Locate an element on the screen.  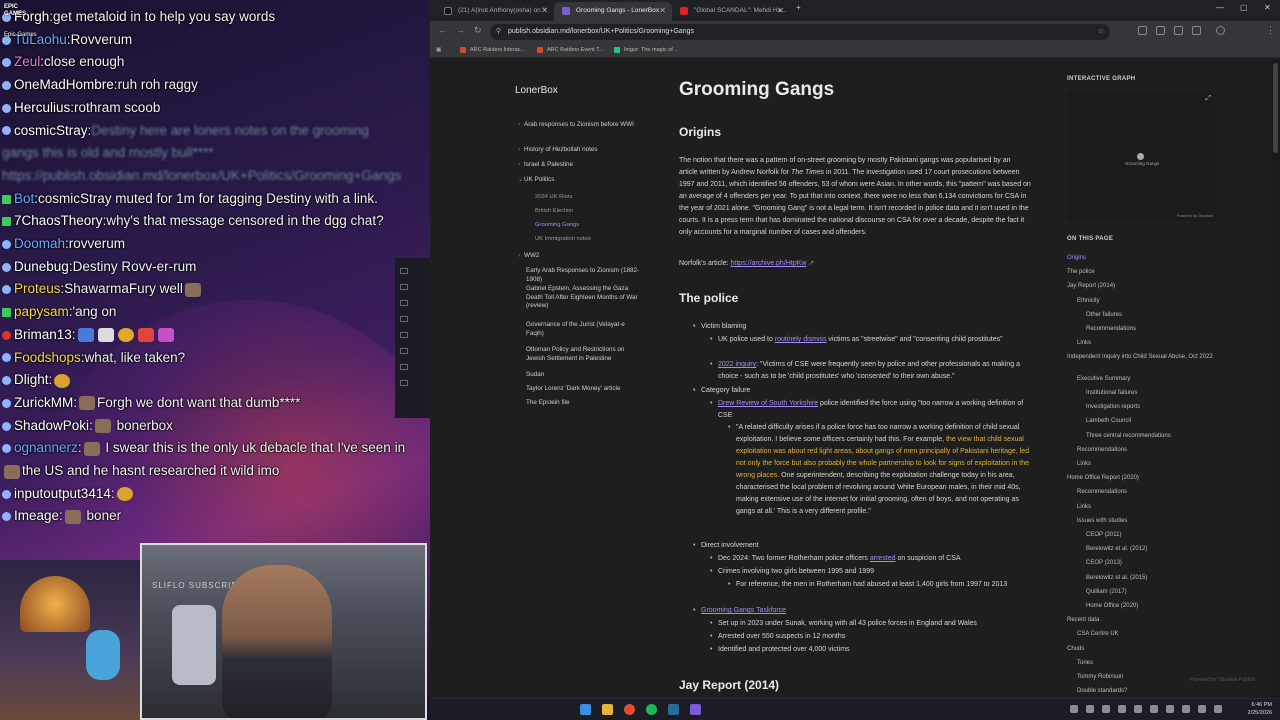
toc-item: Issues with studies is located at coordinates (1157, 522).